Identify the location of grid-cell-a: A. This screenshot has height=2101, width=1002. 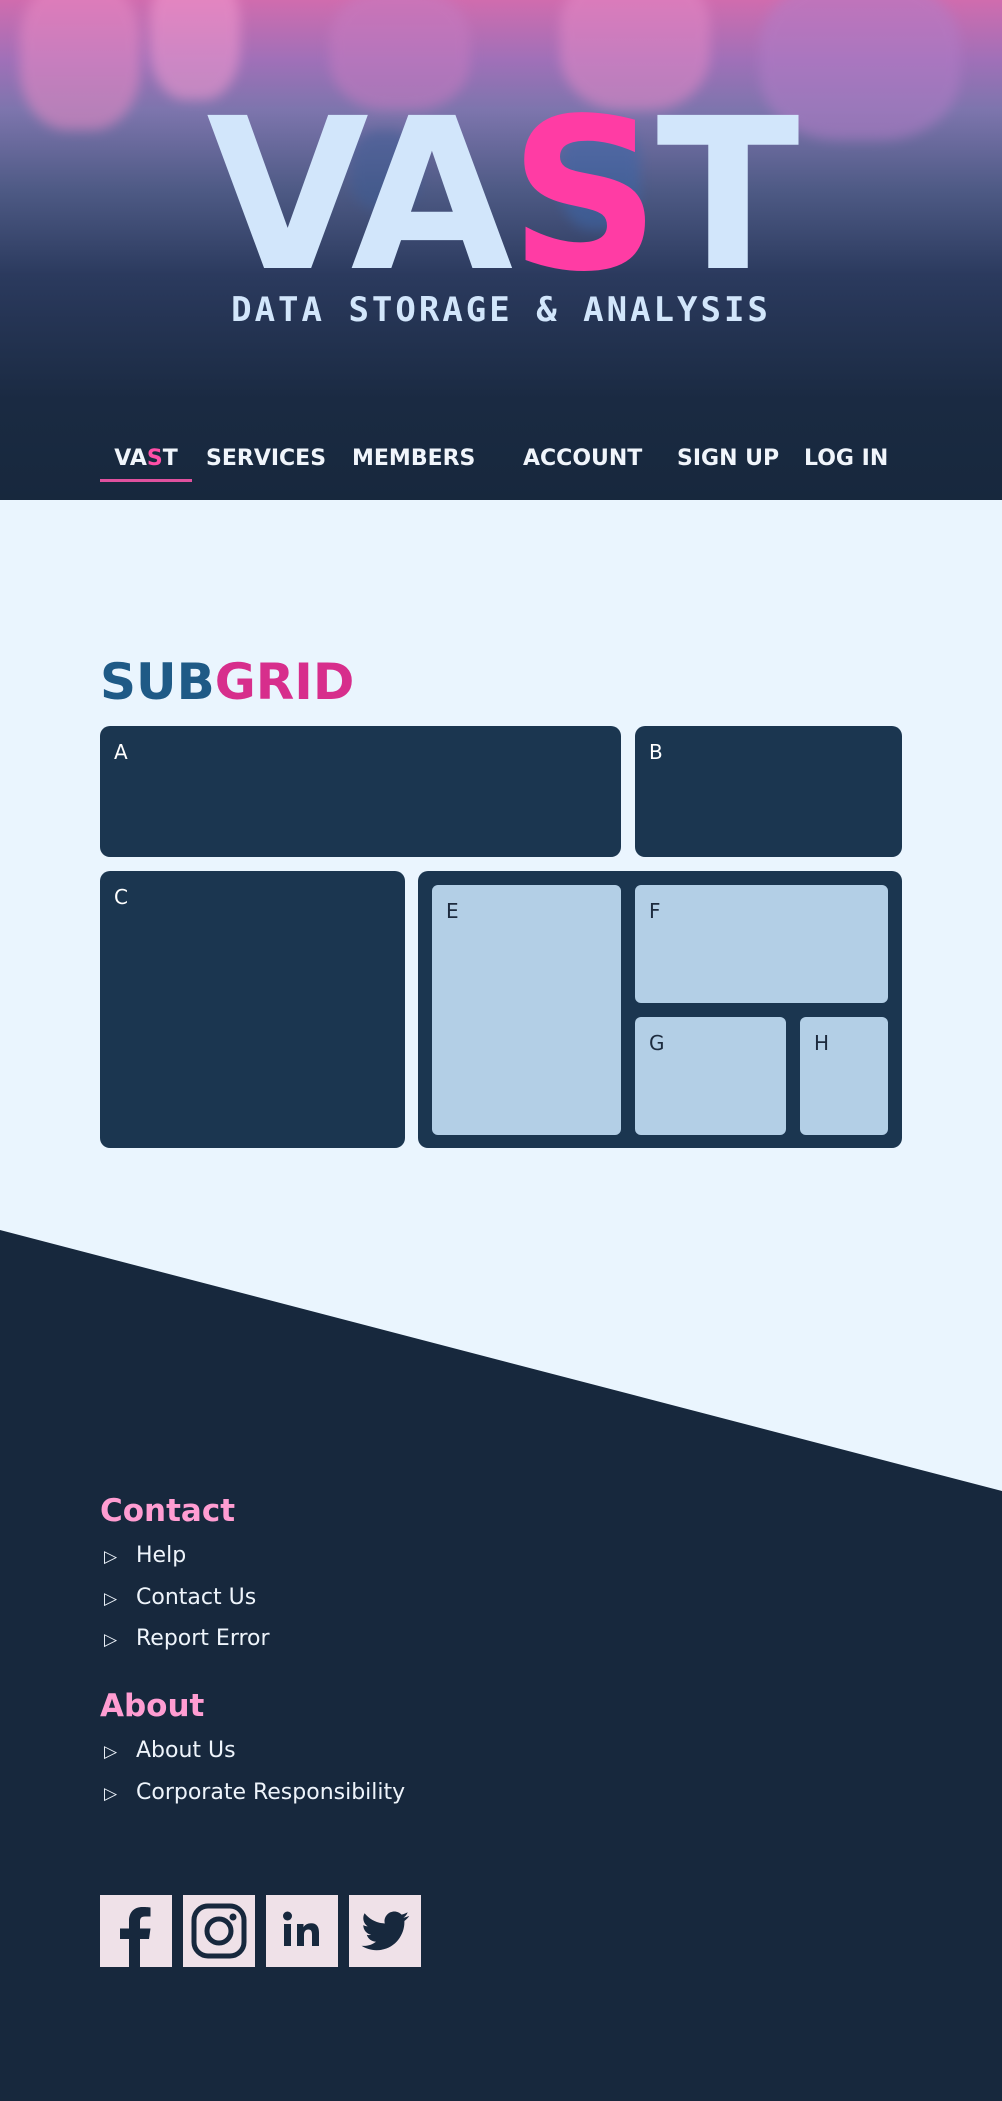
(360, 791).